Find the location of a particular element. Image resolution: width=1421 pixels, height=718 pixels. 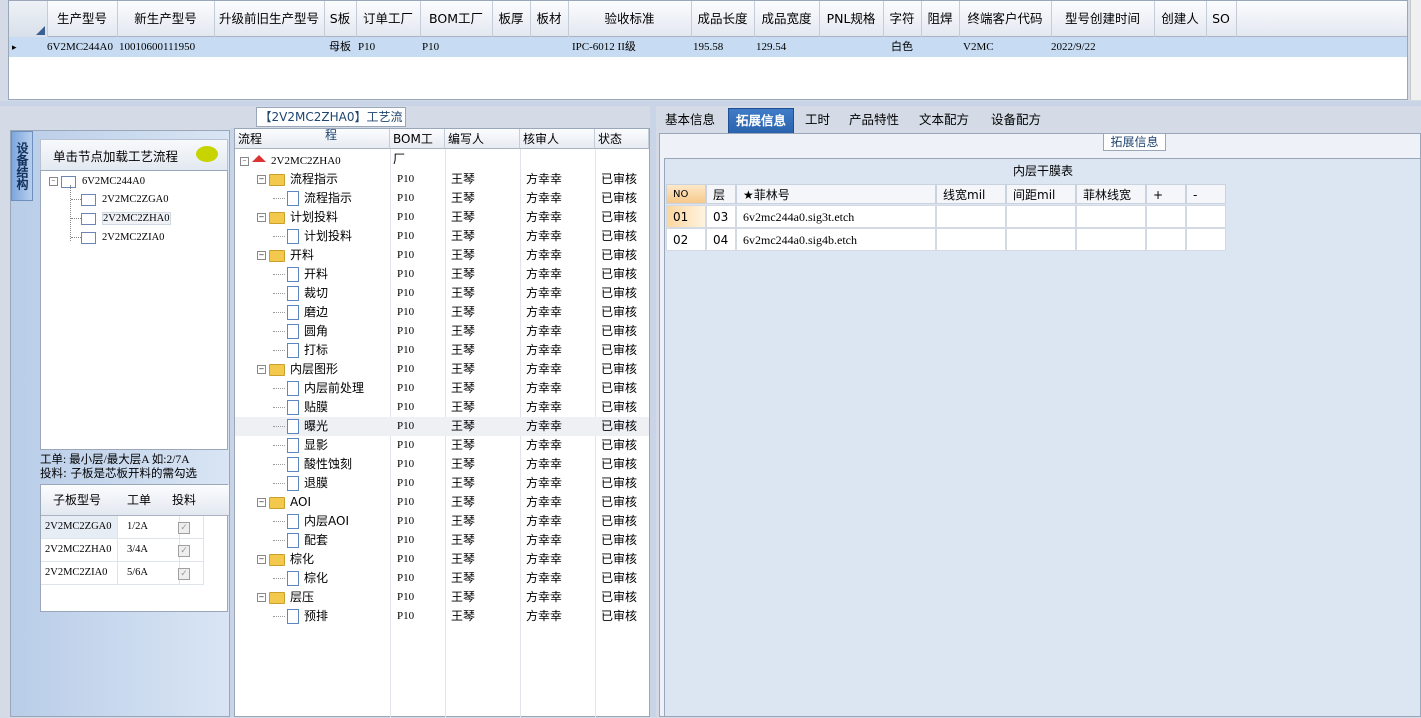

cell-sub-model: 2V2MC2ZHA0 is located at coordinates (79, 550).